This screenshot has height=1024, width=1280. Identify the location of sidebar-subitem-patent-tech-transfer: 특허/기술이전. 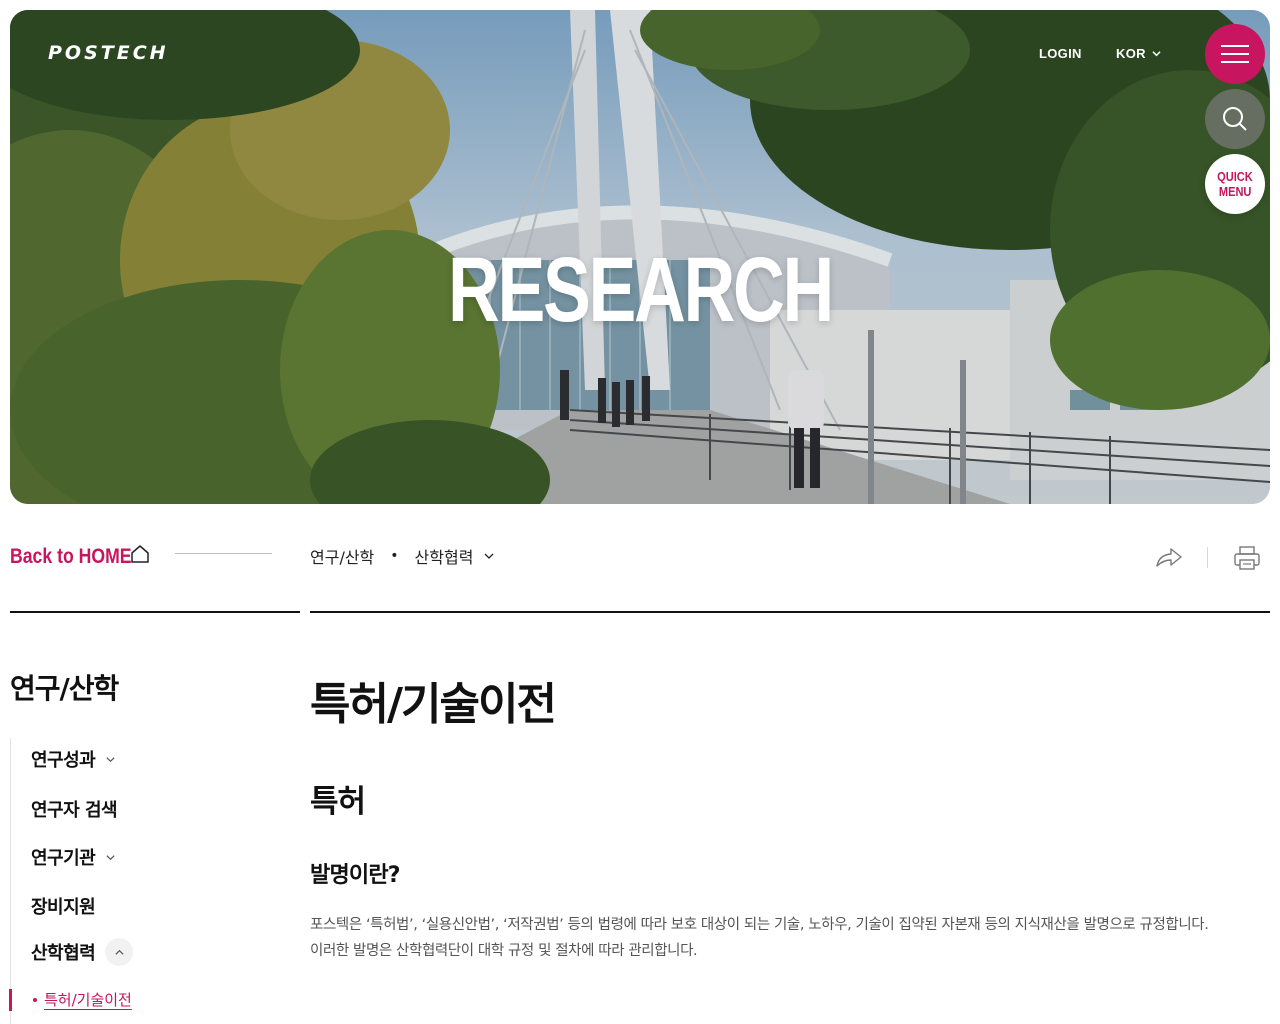
(82, 999).